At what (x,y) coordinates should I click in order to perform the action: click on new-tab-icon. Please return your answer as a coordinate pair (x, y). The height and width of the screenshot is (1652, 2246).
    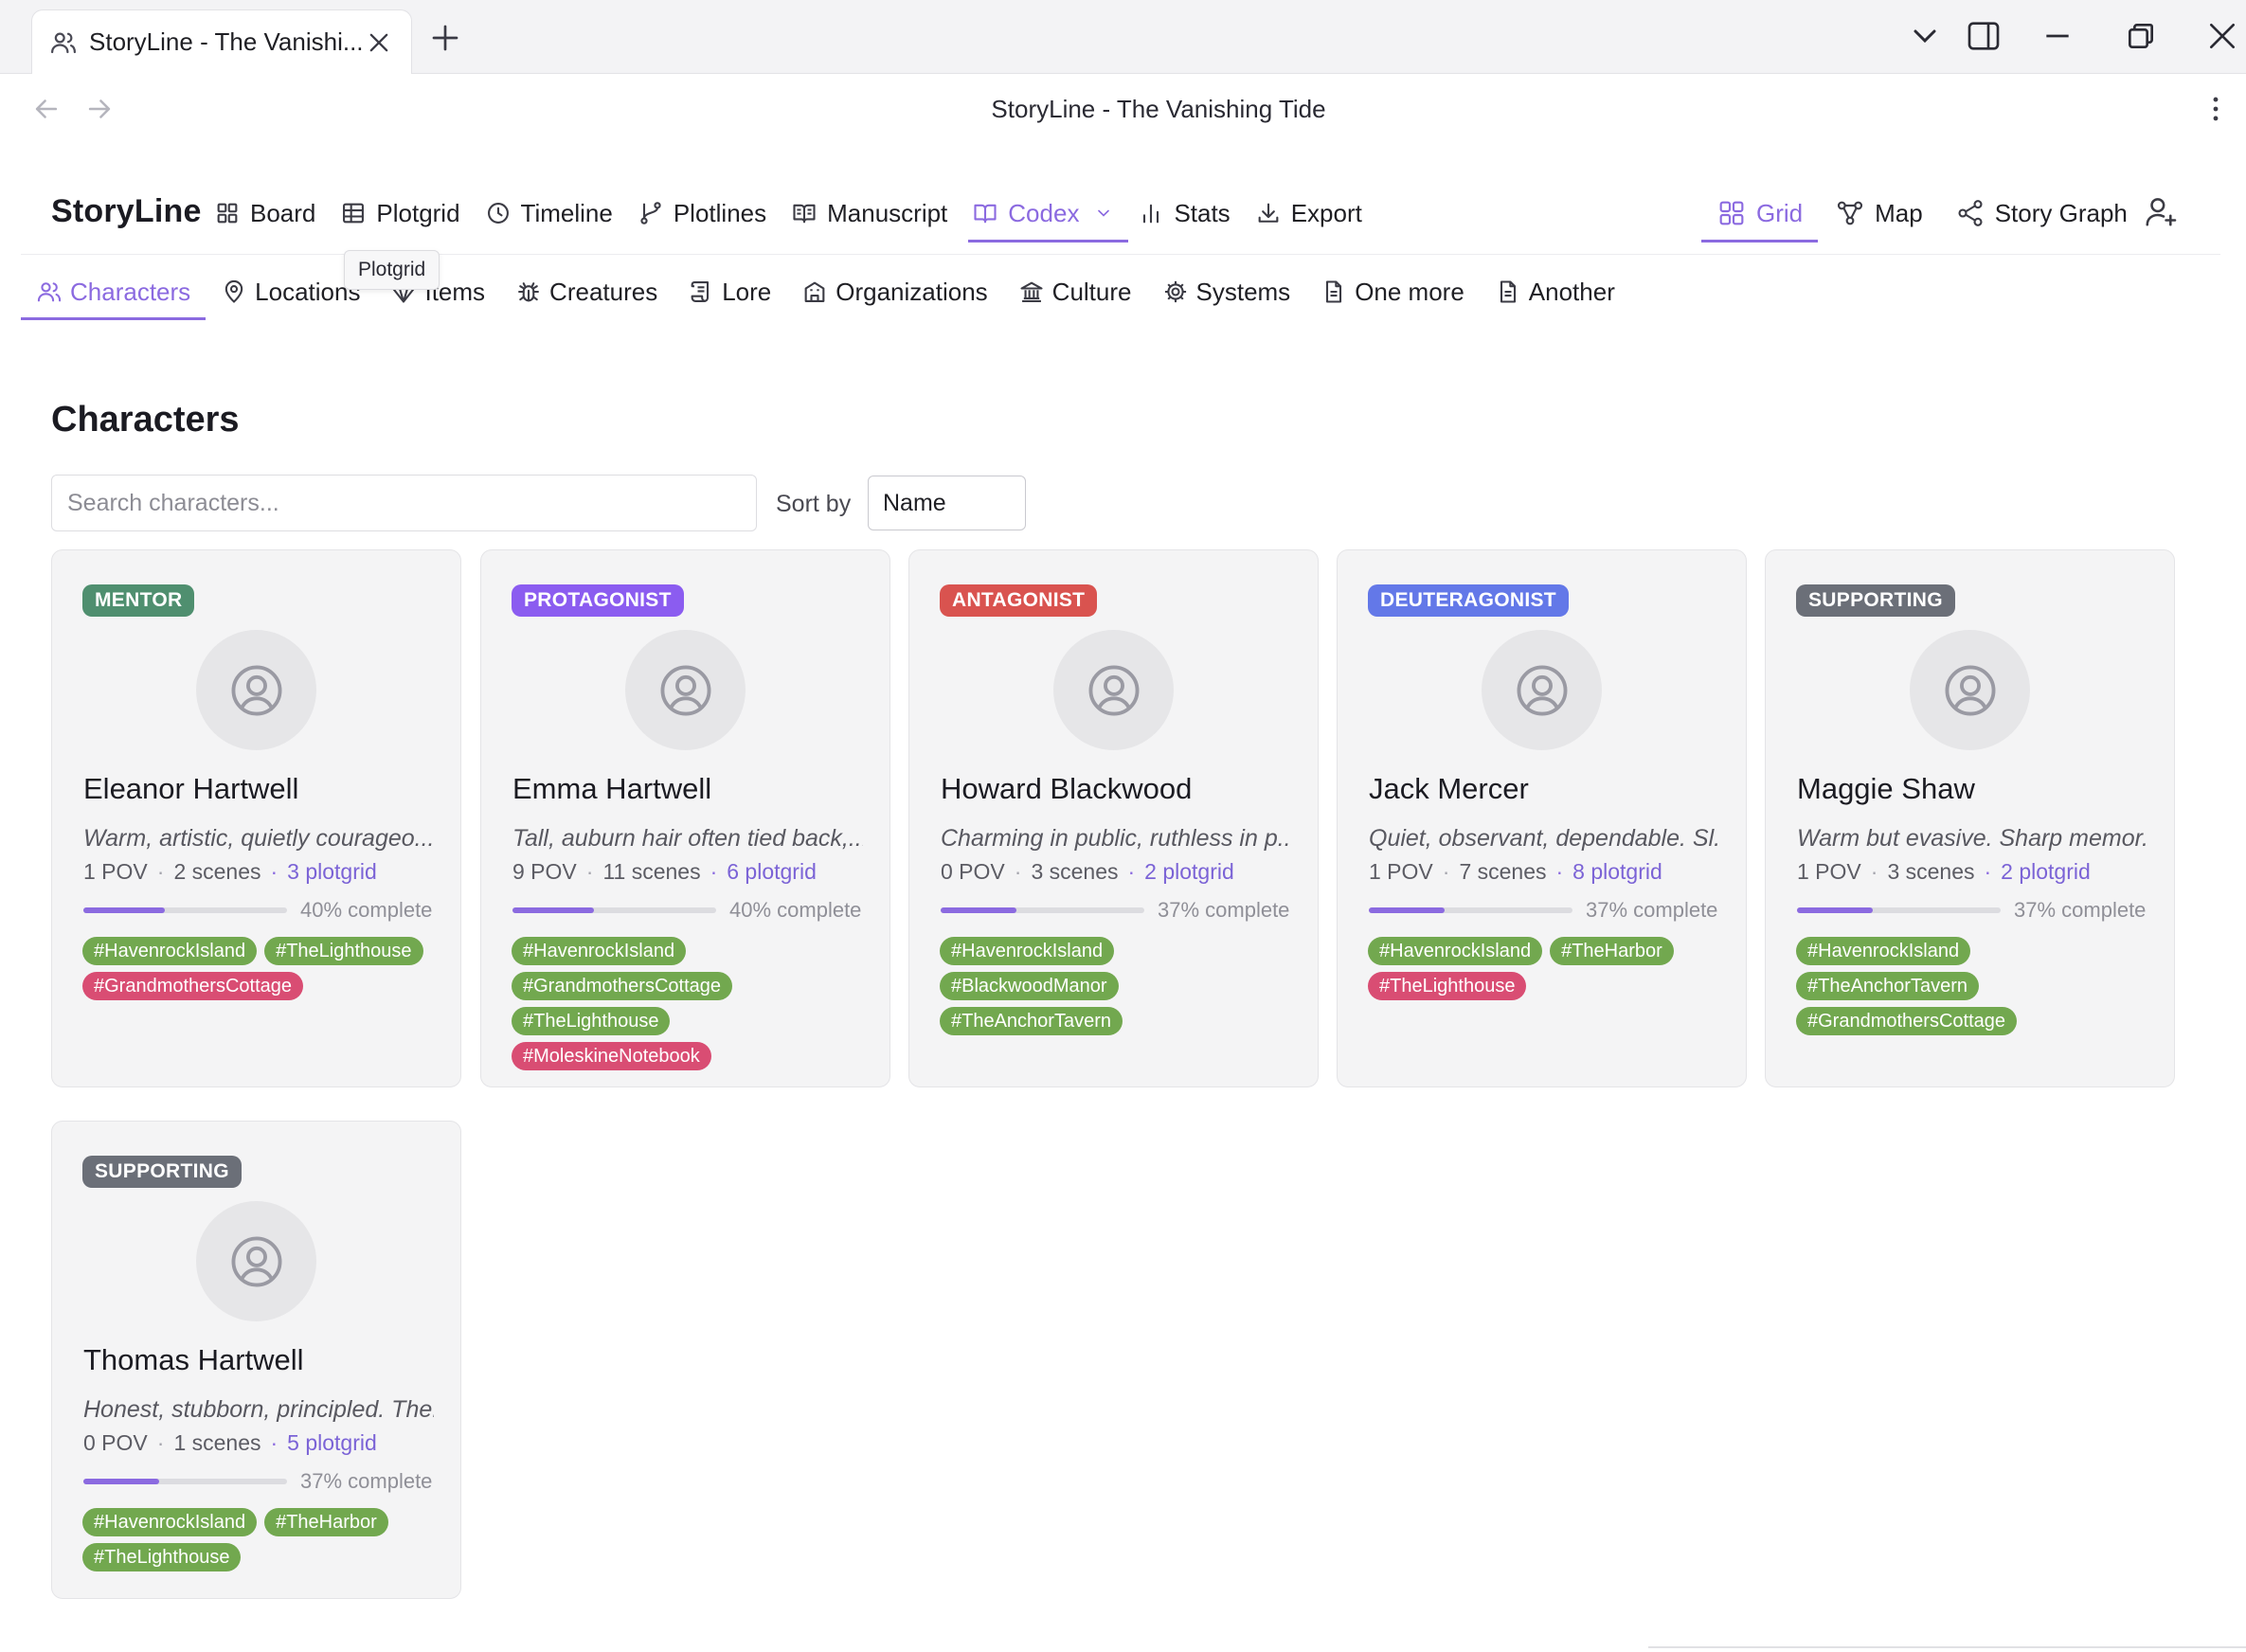
    Looking at the image, I should click on (445, 38).